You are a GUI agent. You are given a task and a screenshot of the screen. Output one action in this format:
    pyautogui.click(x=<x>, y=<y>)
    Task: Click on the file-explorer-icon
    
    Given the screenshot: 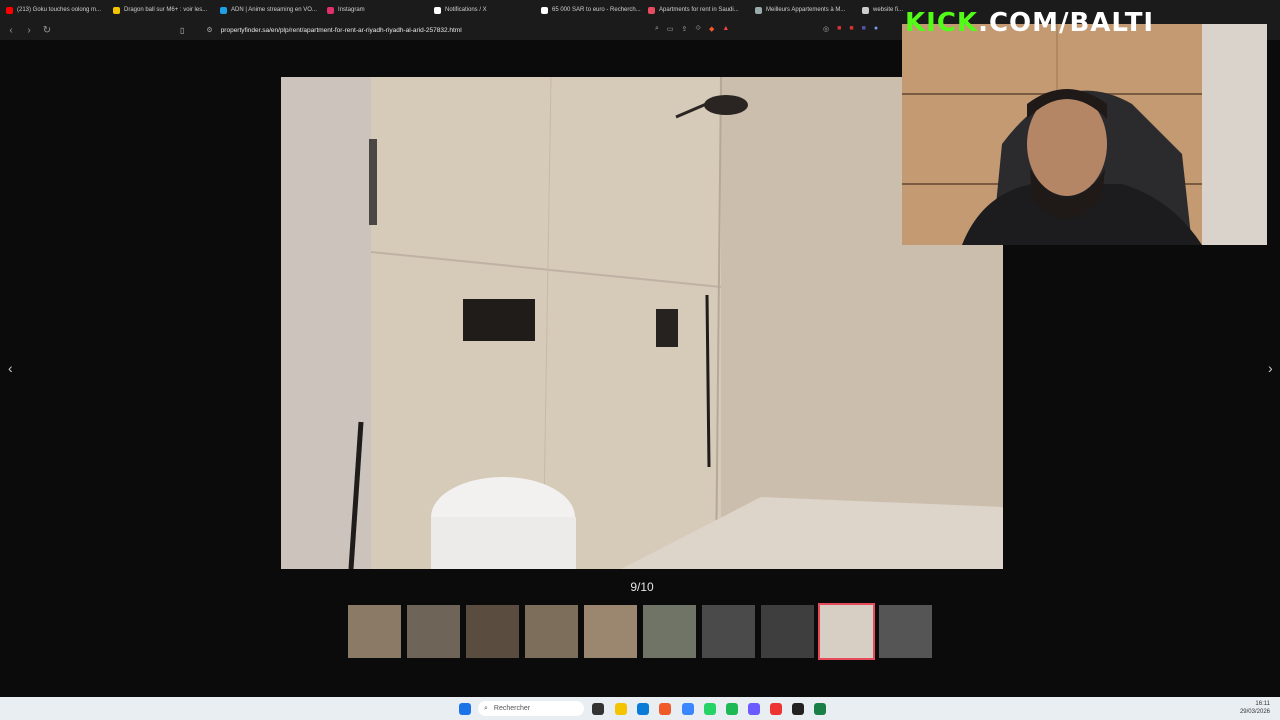 What is the action you would take?
    pyautogui.click(x=621, y=709)
    